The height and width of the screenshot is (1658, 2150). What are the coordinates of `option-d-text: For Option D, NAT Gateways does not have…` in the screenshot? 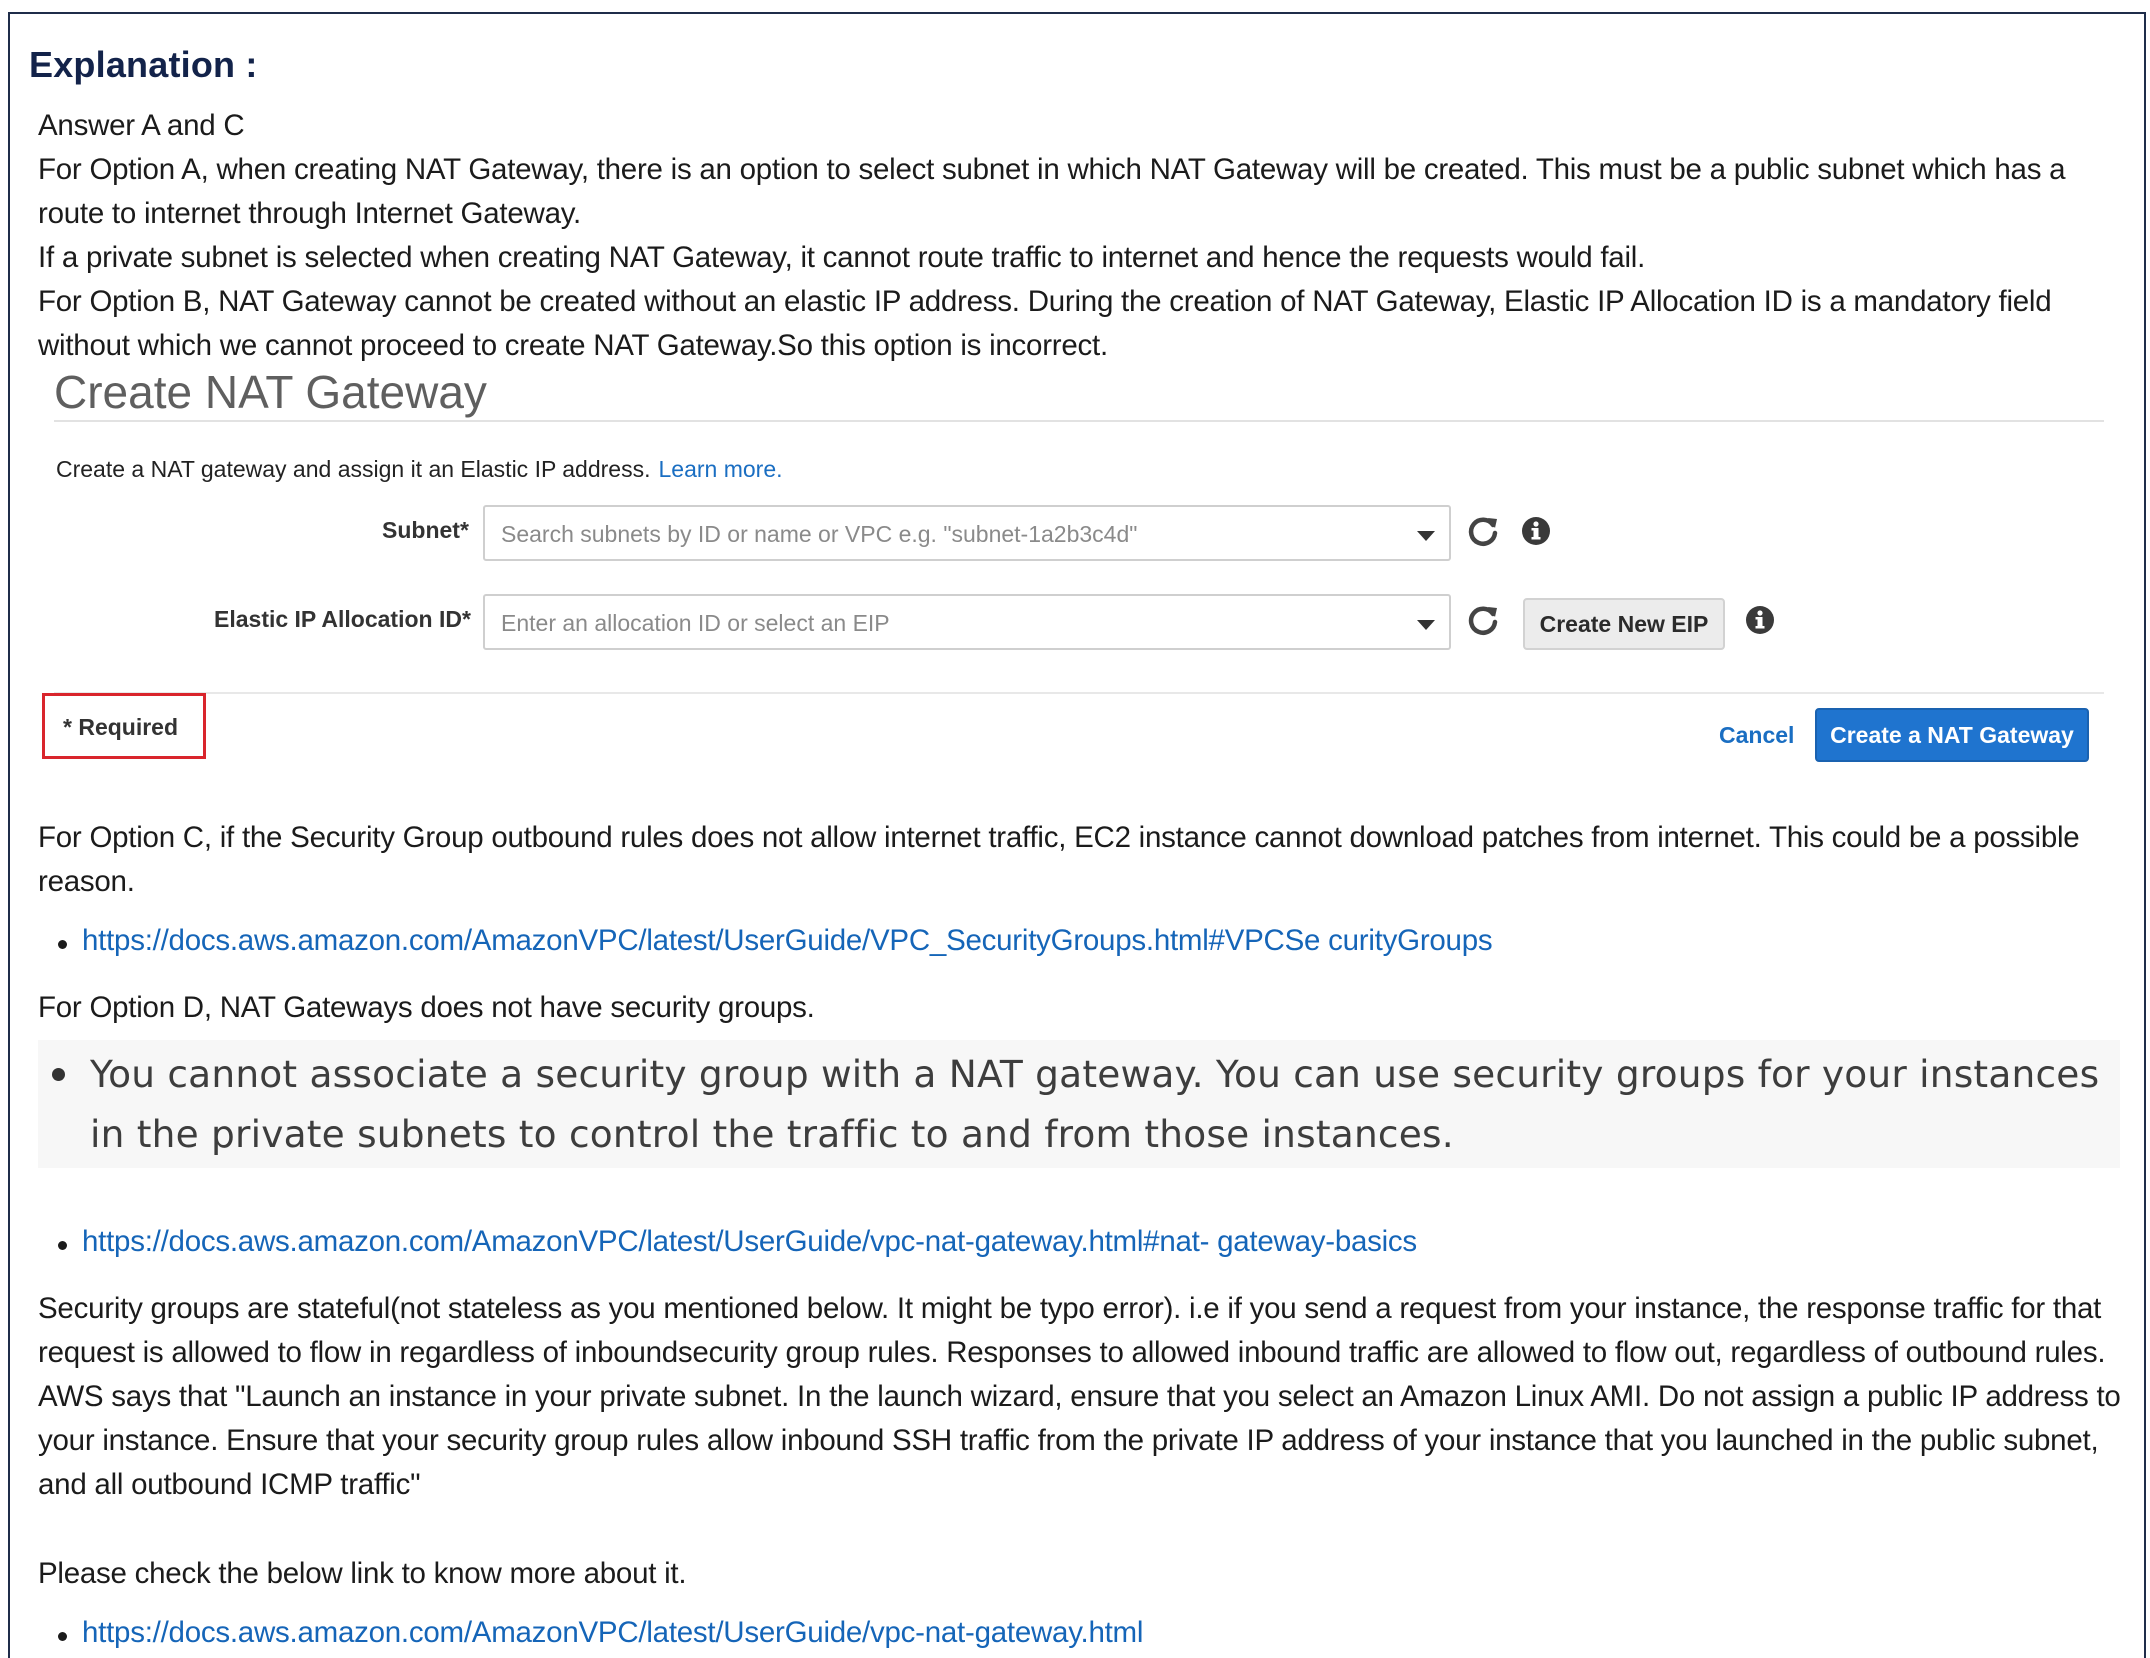 It's located at (426, 1007).